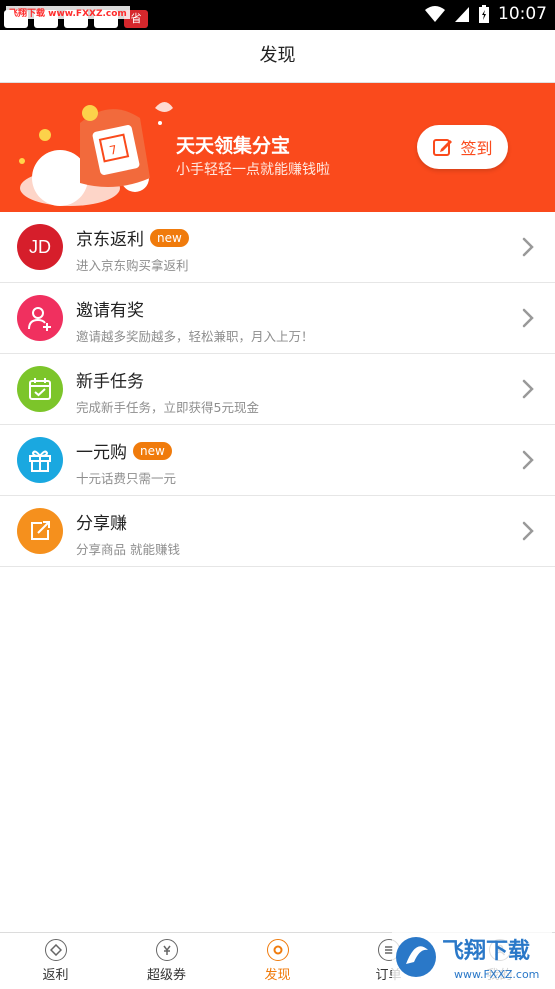  I want to click on banner-subtitle: 小手轻轻一点就能赚钱啦, so click(253, 170).